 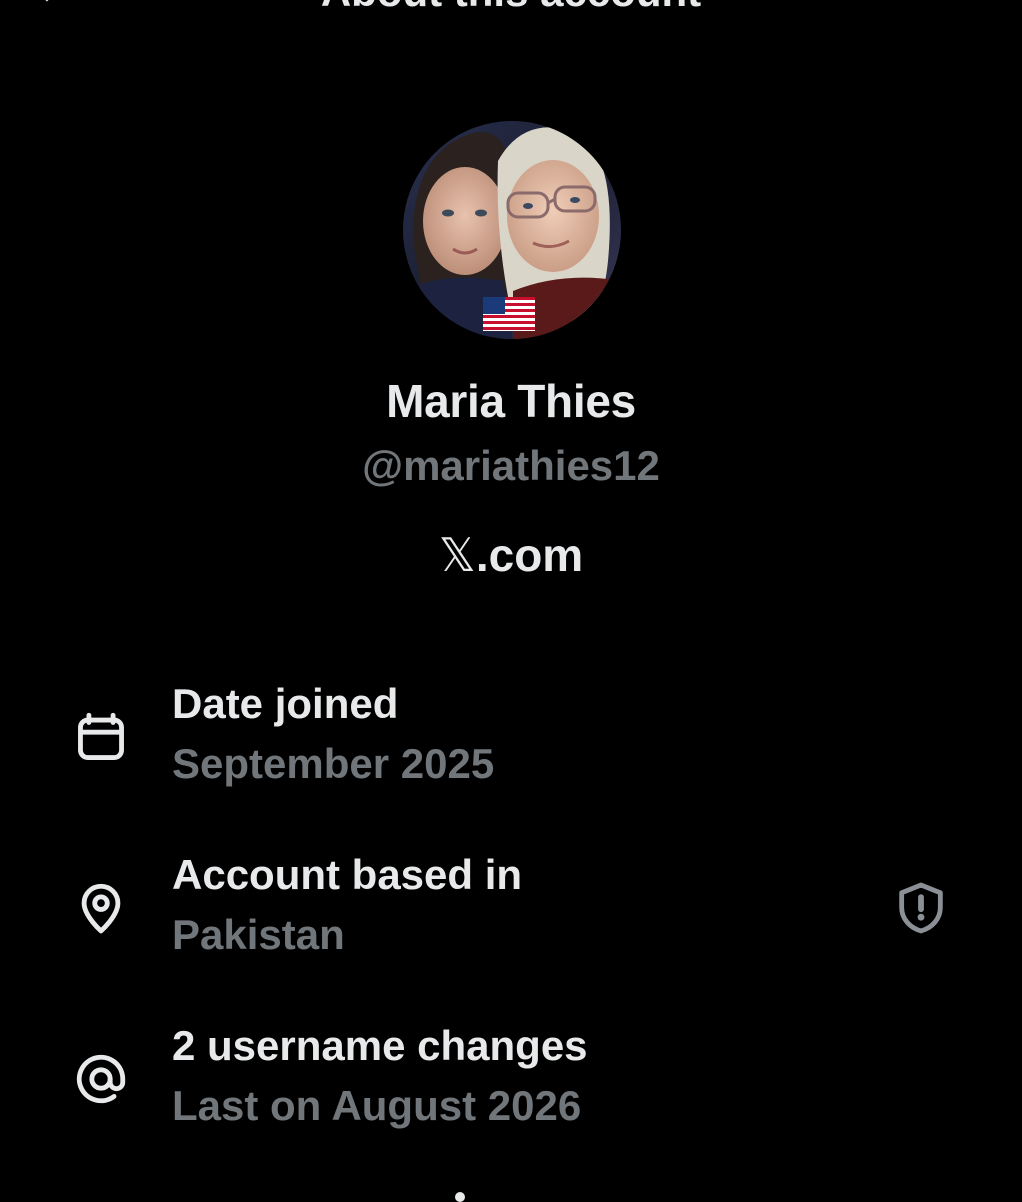 I want to click on site-label: 𝕏.com, so click(x=511, y=555).